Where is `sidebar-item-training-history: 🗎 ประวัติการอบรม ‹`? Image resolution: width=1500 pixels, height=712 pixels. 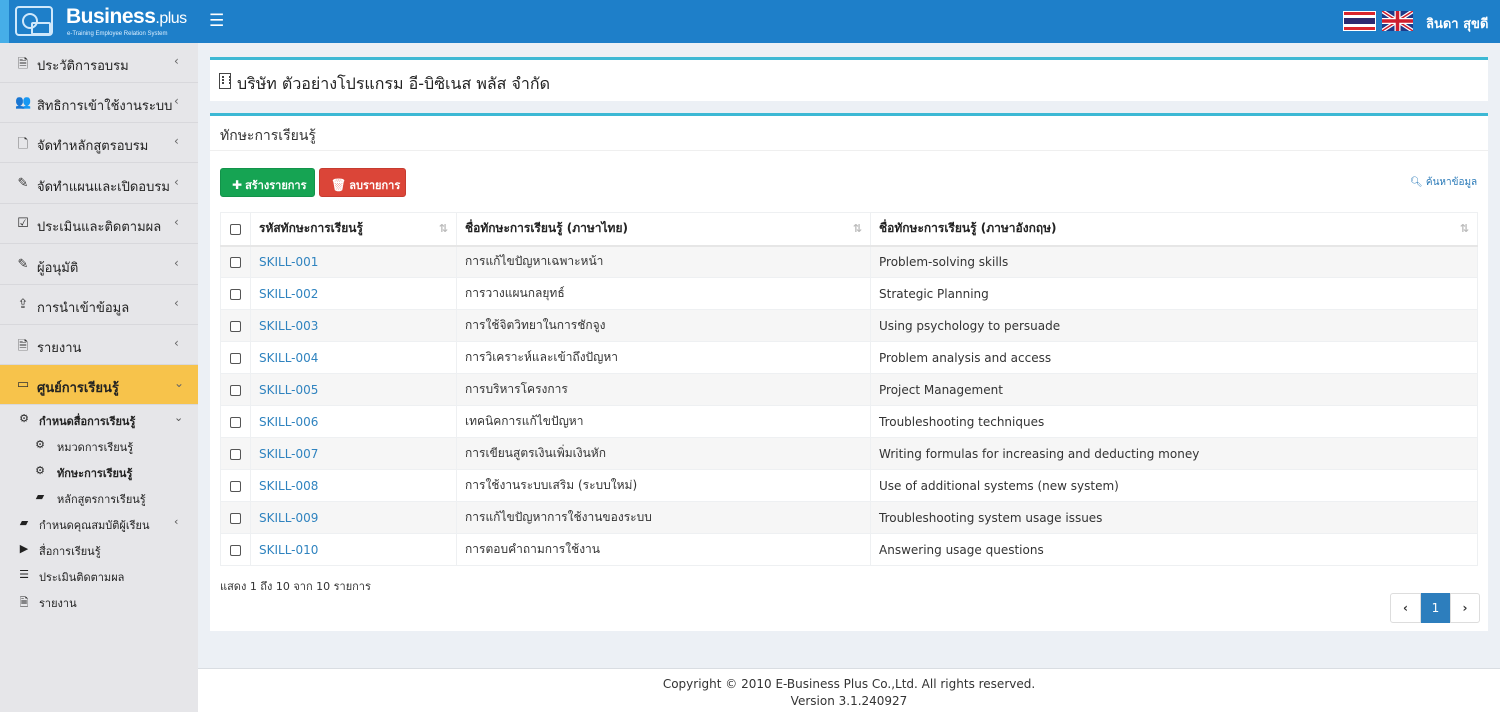 sidebar-item-training-history: 🗎 ประวัติการอบรม ‹ is located at coordinates (99, 63).